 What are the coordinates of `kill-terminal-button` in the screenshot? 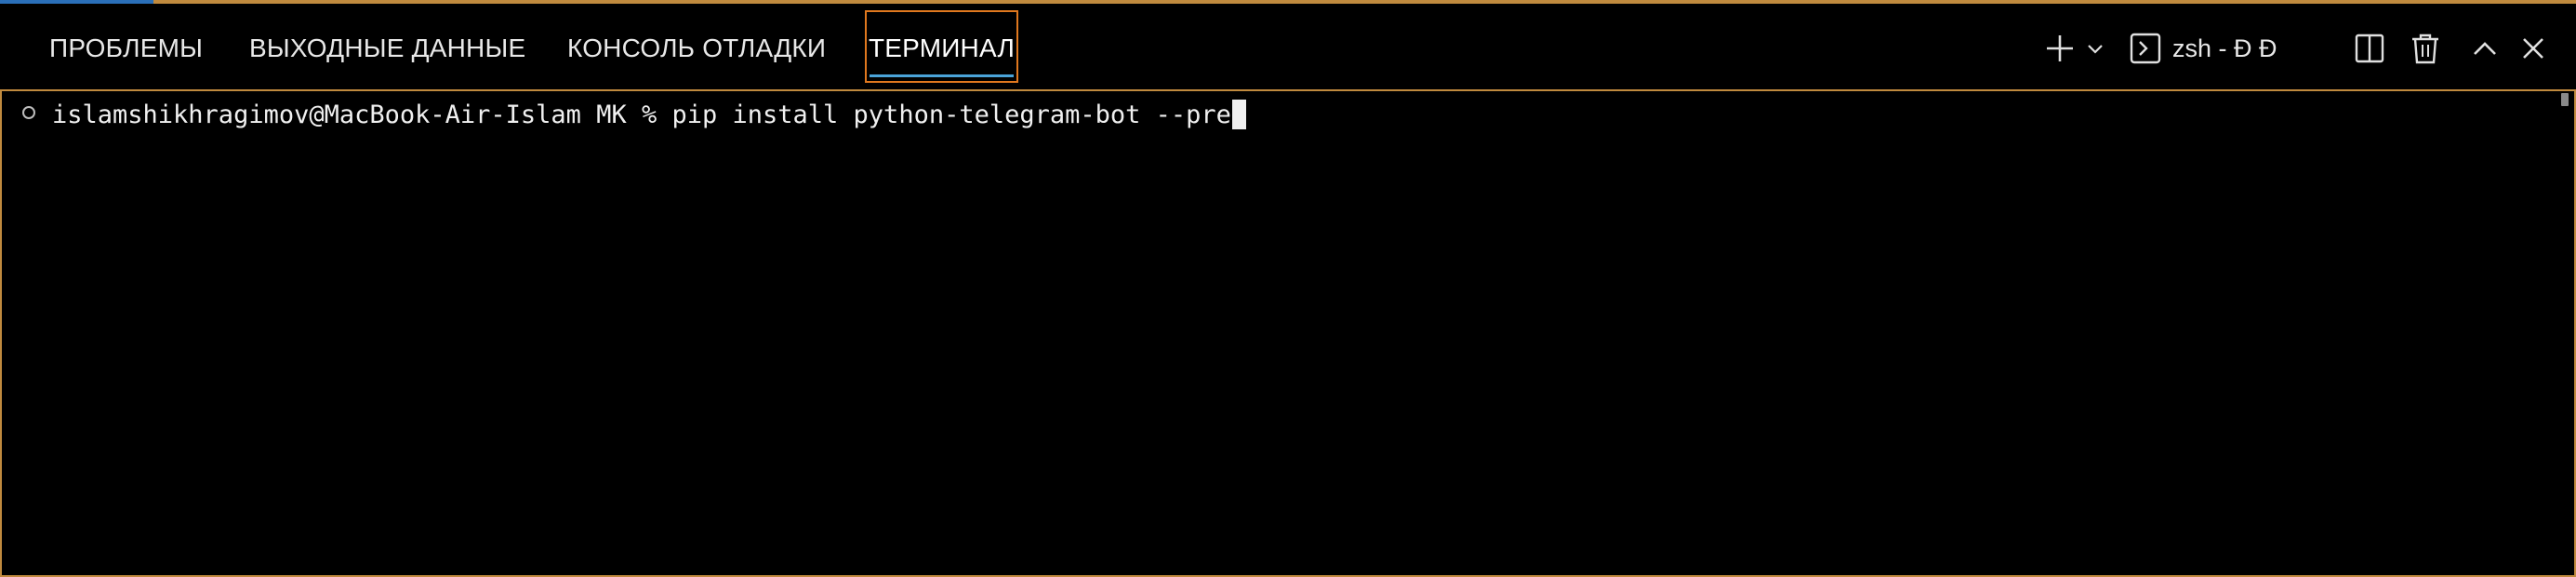 It's located at (2425, 48).